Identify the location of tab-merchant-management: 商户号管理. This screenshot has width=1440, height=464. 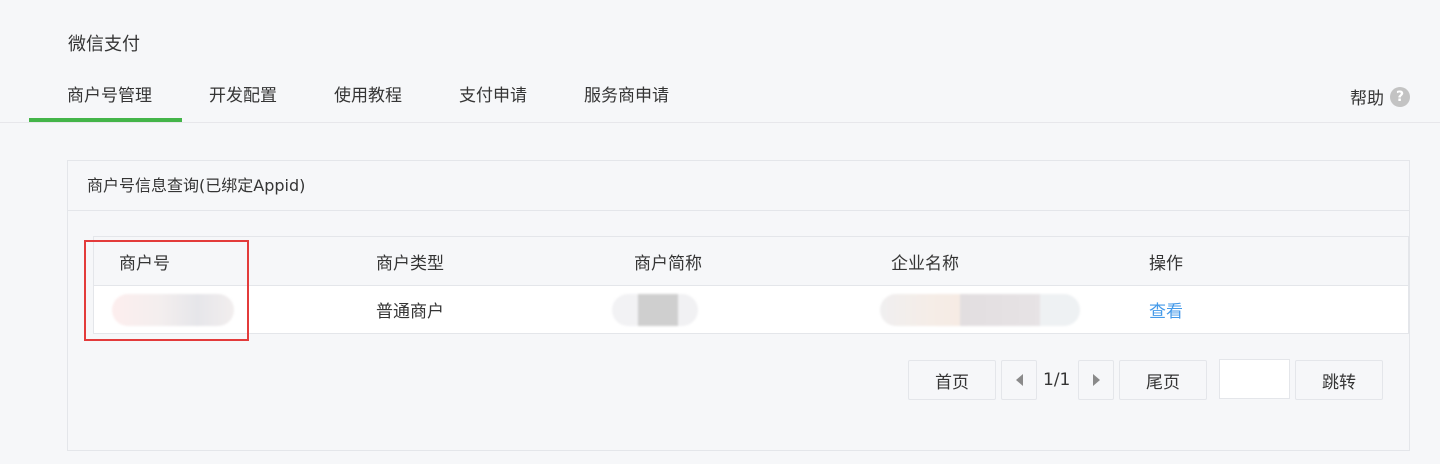
(109, 96).